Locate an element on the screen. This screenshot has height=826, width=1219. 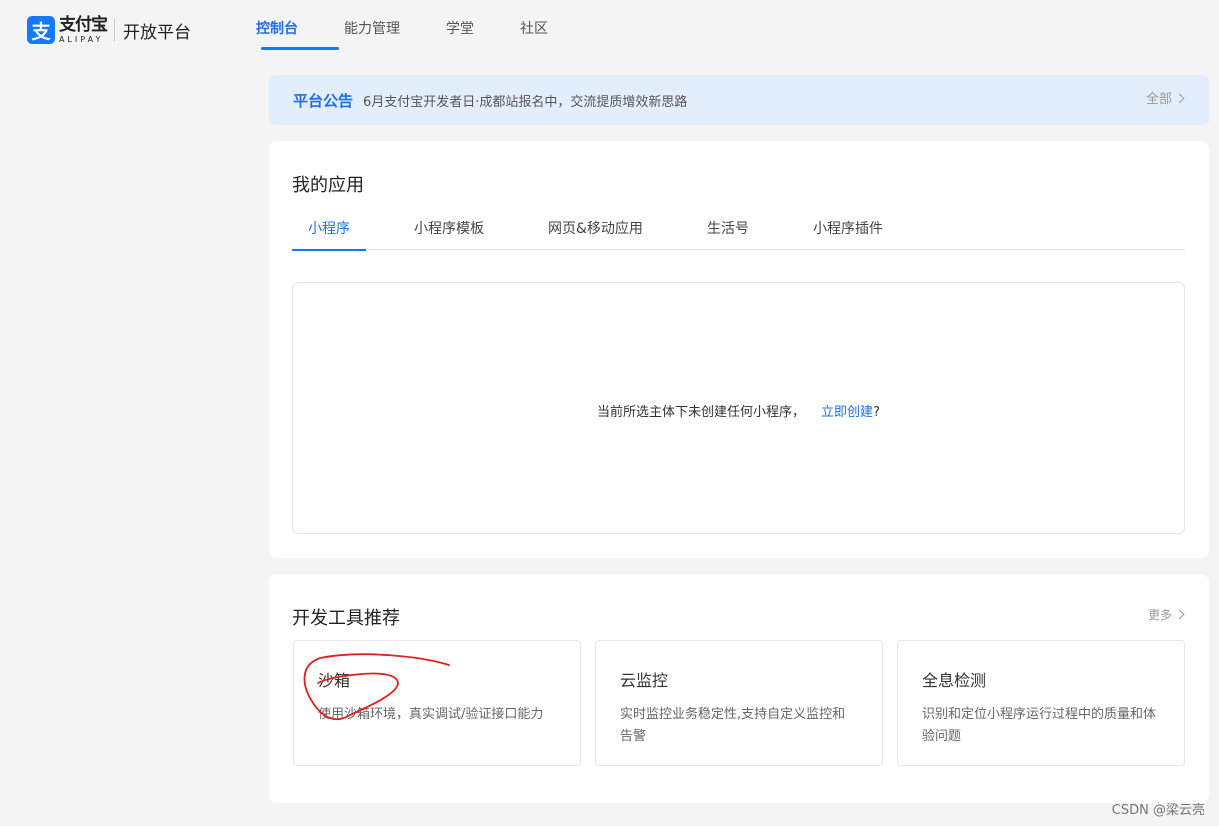
tool-name: 云监控 is located at coordinates (644, 680).